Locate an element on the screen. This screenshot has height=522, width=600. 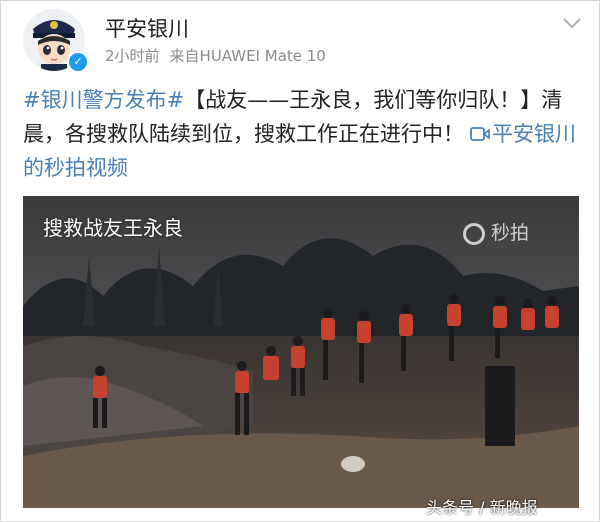
username: 平安银川 is located at coordinates (147, 28).